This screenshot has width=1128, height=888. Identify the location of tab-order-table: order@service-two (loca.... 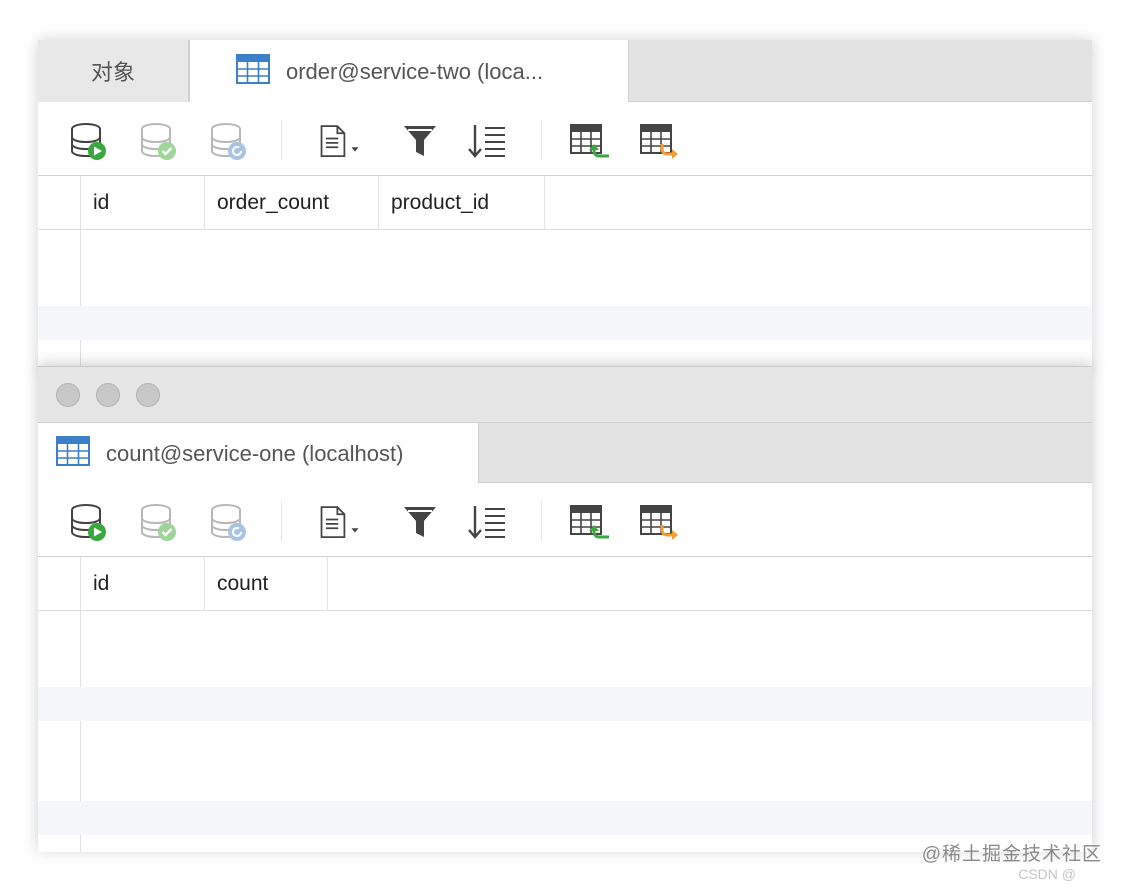
(409, 71).